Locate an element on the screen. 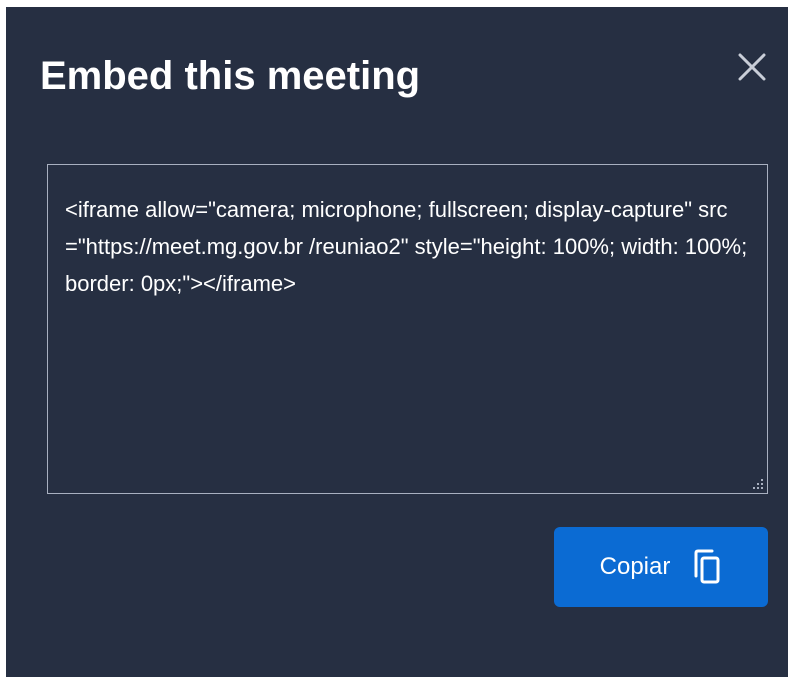 Image resolution: width=796 pixels, height=677 pixels. copy-button: Copiar is located at coordinates (661, 567).